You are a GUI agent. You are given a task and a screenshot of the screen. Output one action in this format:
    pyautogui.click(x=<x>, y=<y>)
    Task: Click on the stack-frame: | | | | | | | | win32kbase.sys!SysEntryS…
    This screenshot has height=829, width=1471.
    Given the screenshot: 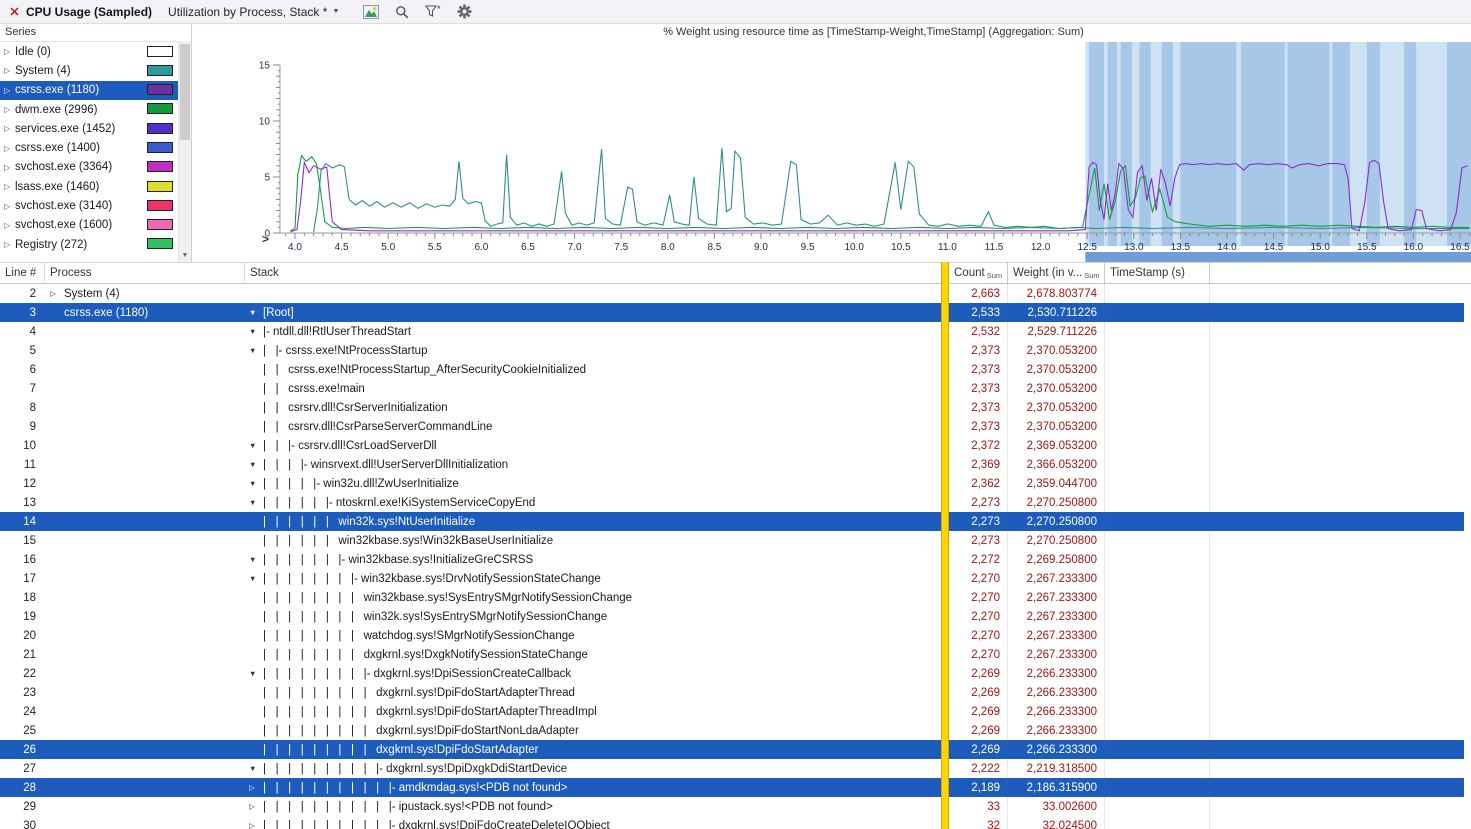 What is the action you would take?
    pyautogui.click(x=448, y=597)
    